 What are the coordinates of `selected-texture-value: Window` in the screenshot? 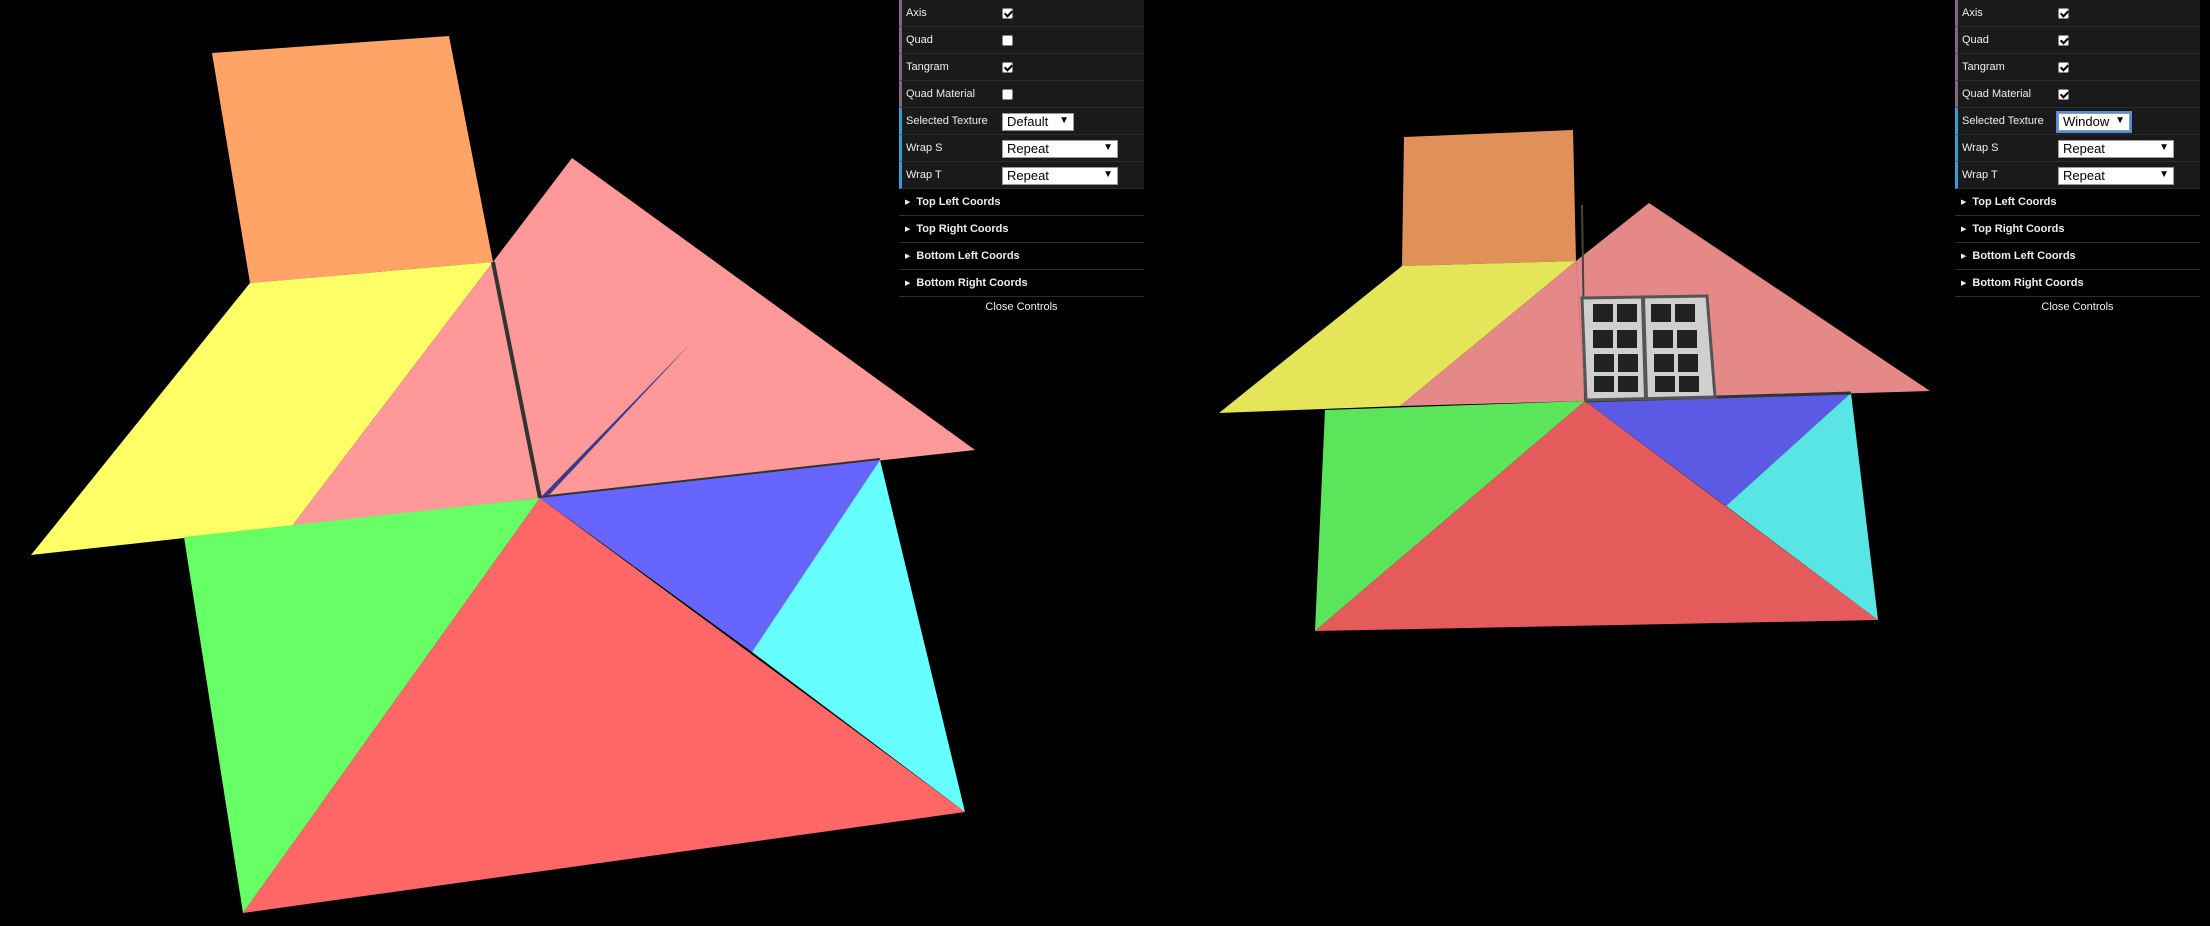 It's located at (2086, 121).